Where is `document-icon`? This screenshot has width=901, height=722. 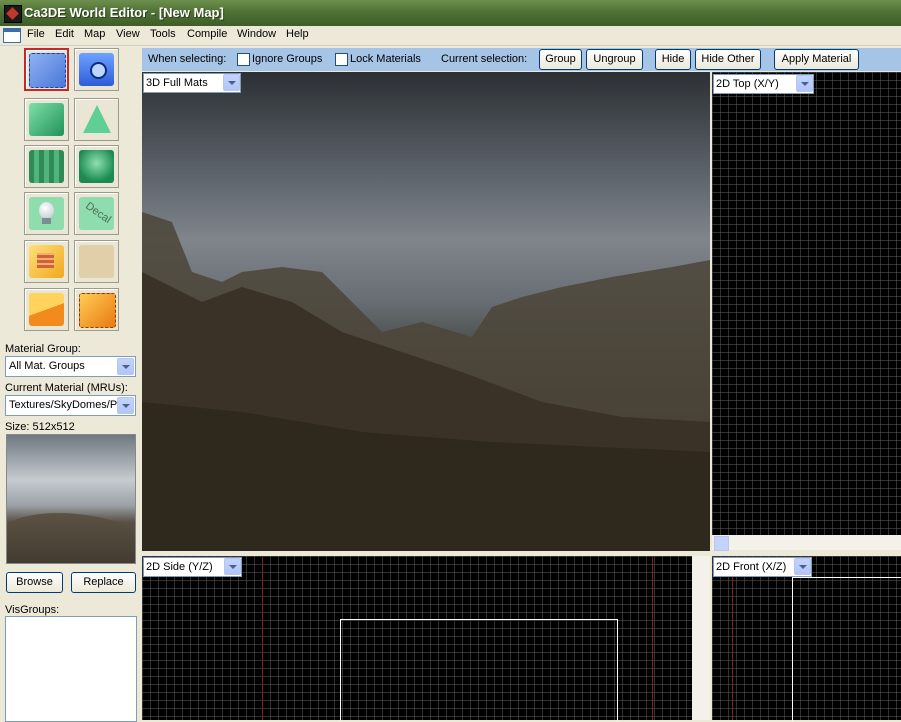
document-icon is located at coordinates (12, 35).